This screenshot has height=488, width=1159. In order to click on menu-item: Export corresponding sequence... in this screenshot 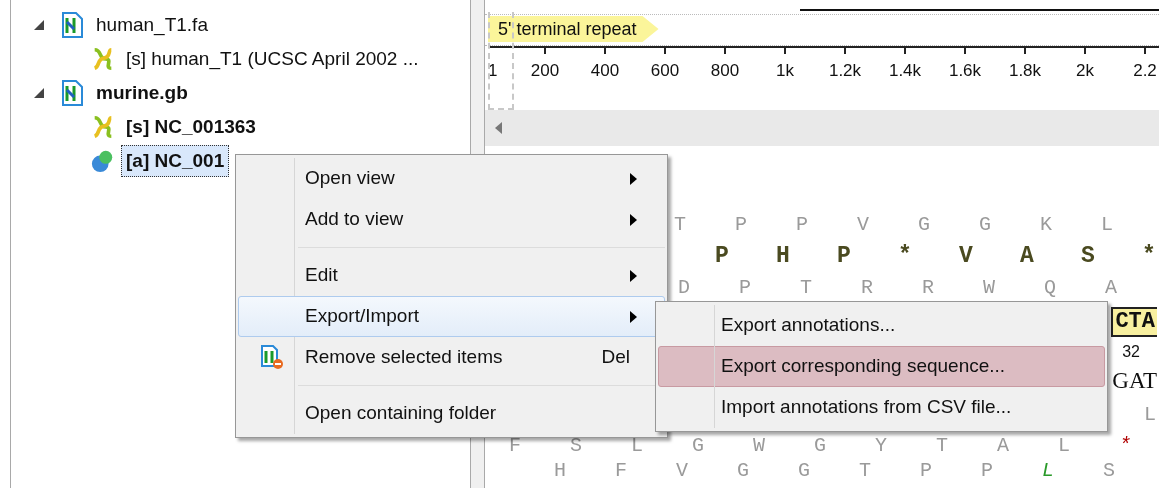, I will do `click(881, 366)`.